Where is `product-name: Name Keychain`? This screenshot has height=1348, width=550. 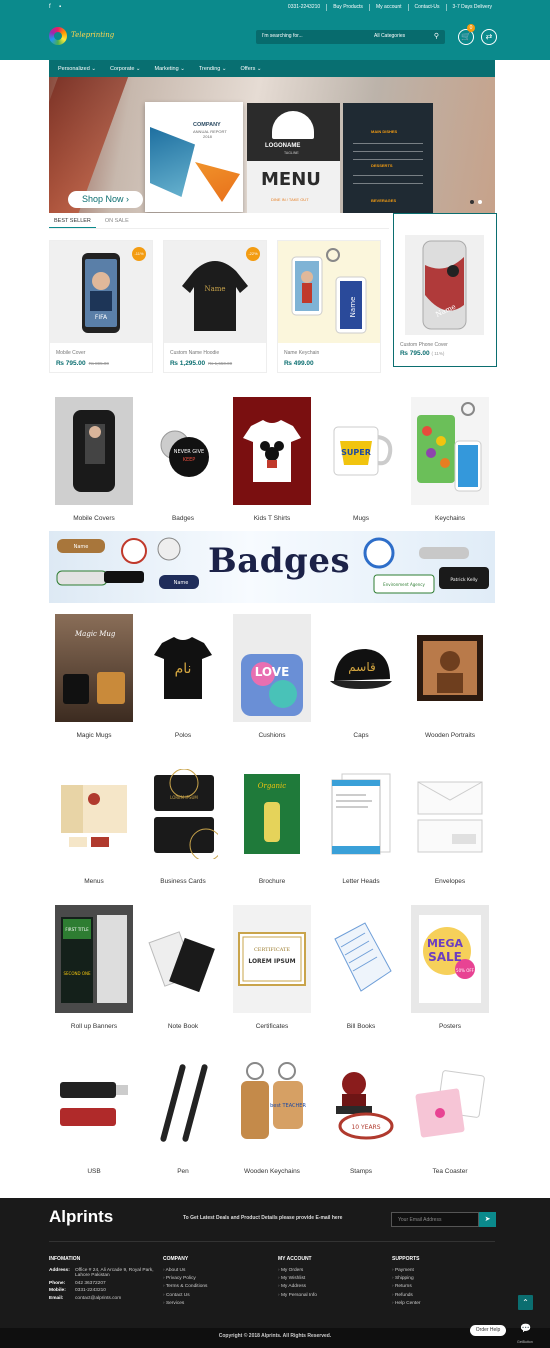
product-name: Name Keychain is located at coordinates (301, 353).